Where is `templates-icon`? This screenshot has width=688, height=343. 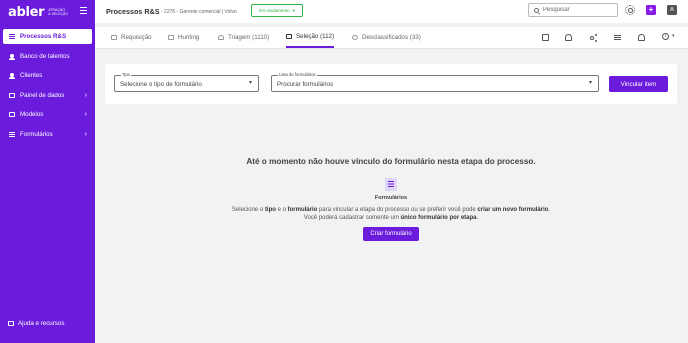 templates-icon is located at coordinates (12, 114).